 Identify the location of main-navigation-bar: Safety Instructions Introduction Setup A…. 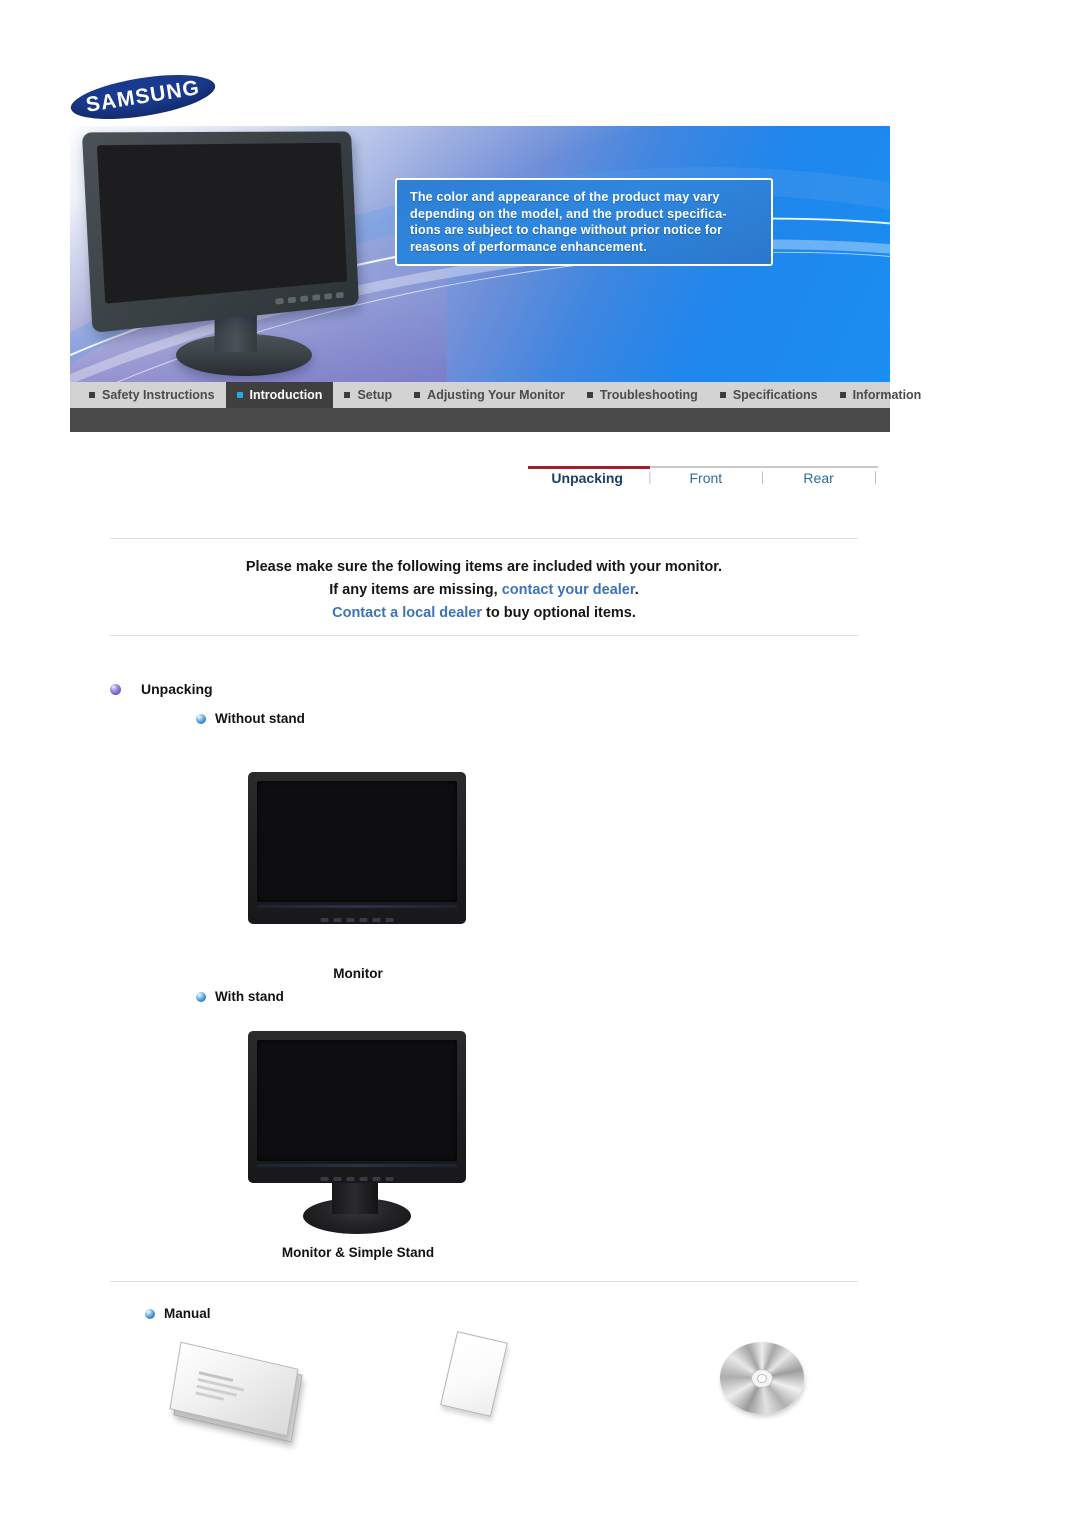
(495, 395).